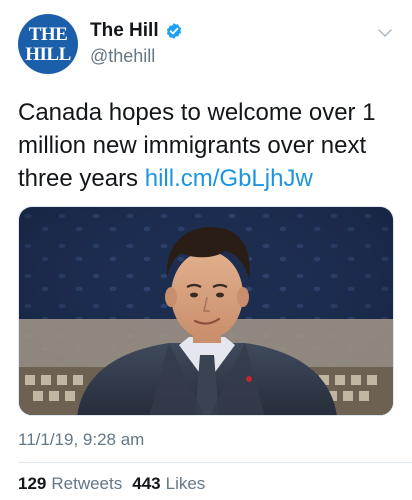 The image size is (412, 500). What do you see at coordinates (146, 483) in the screenshot?
I see `likes-count: 443` at bounding box center [146, 483].